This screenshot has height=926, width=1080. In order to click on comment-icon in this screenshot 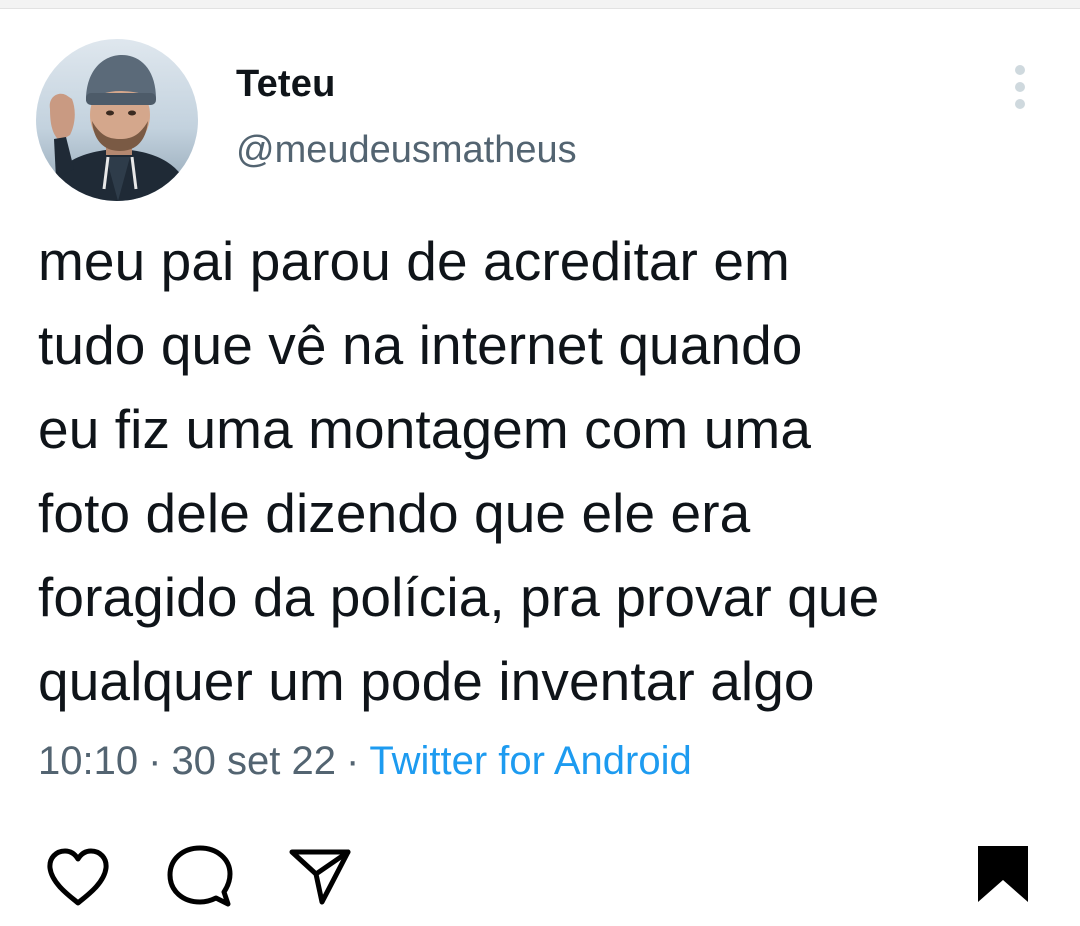, I will do `click(200, 877)`.